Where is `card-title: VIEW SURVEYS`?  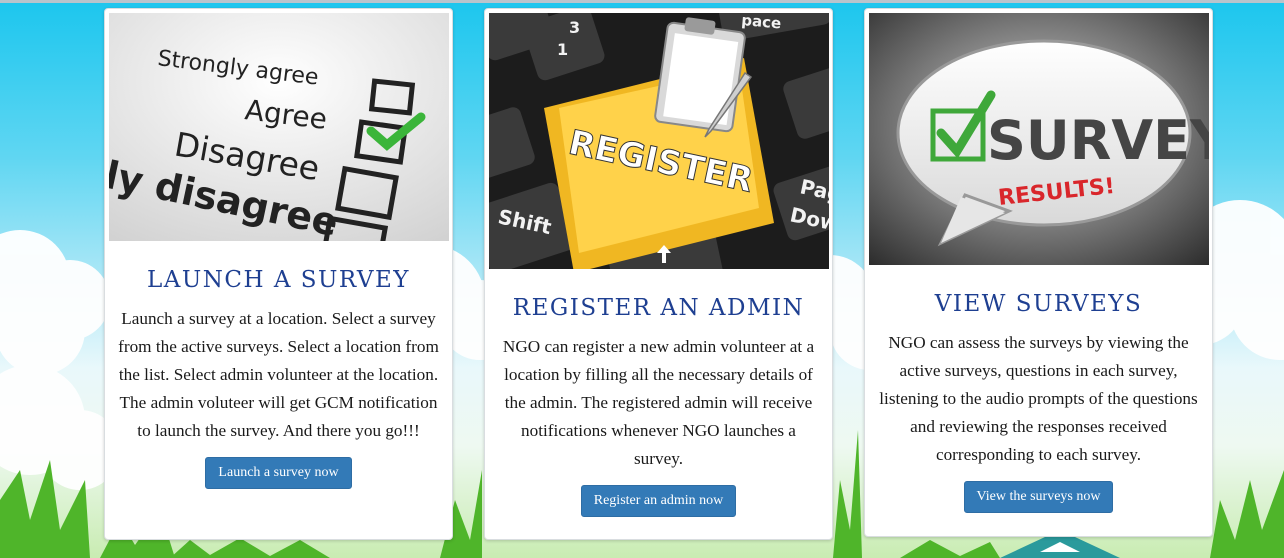
card-title: VIEW SURVEYS is located at coordinates (1038, 304).